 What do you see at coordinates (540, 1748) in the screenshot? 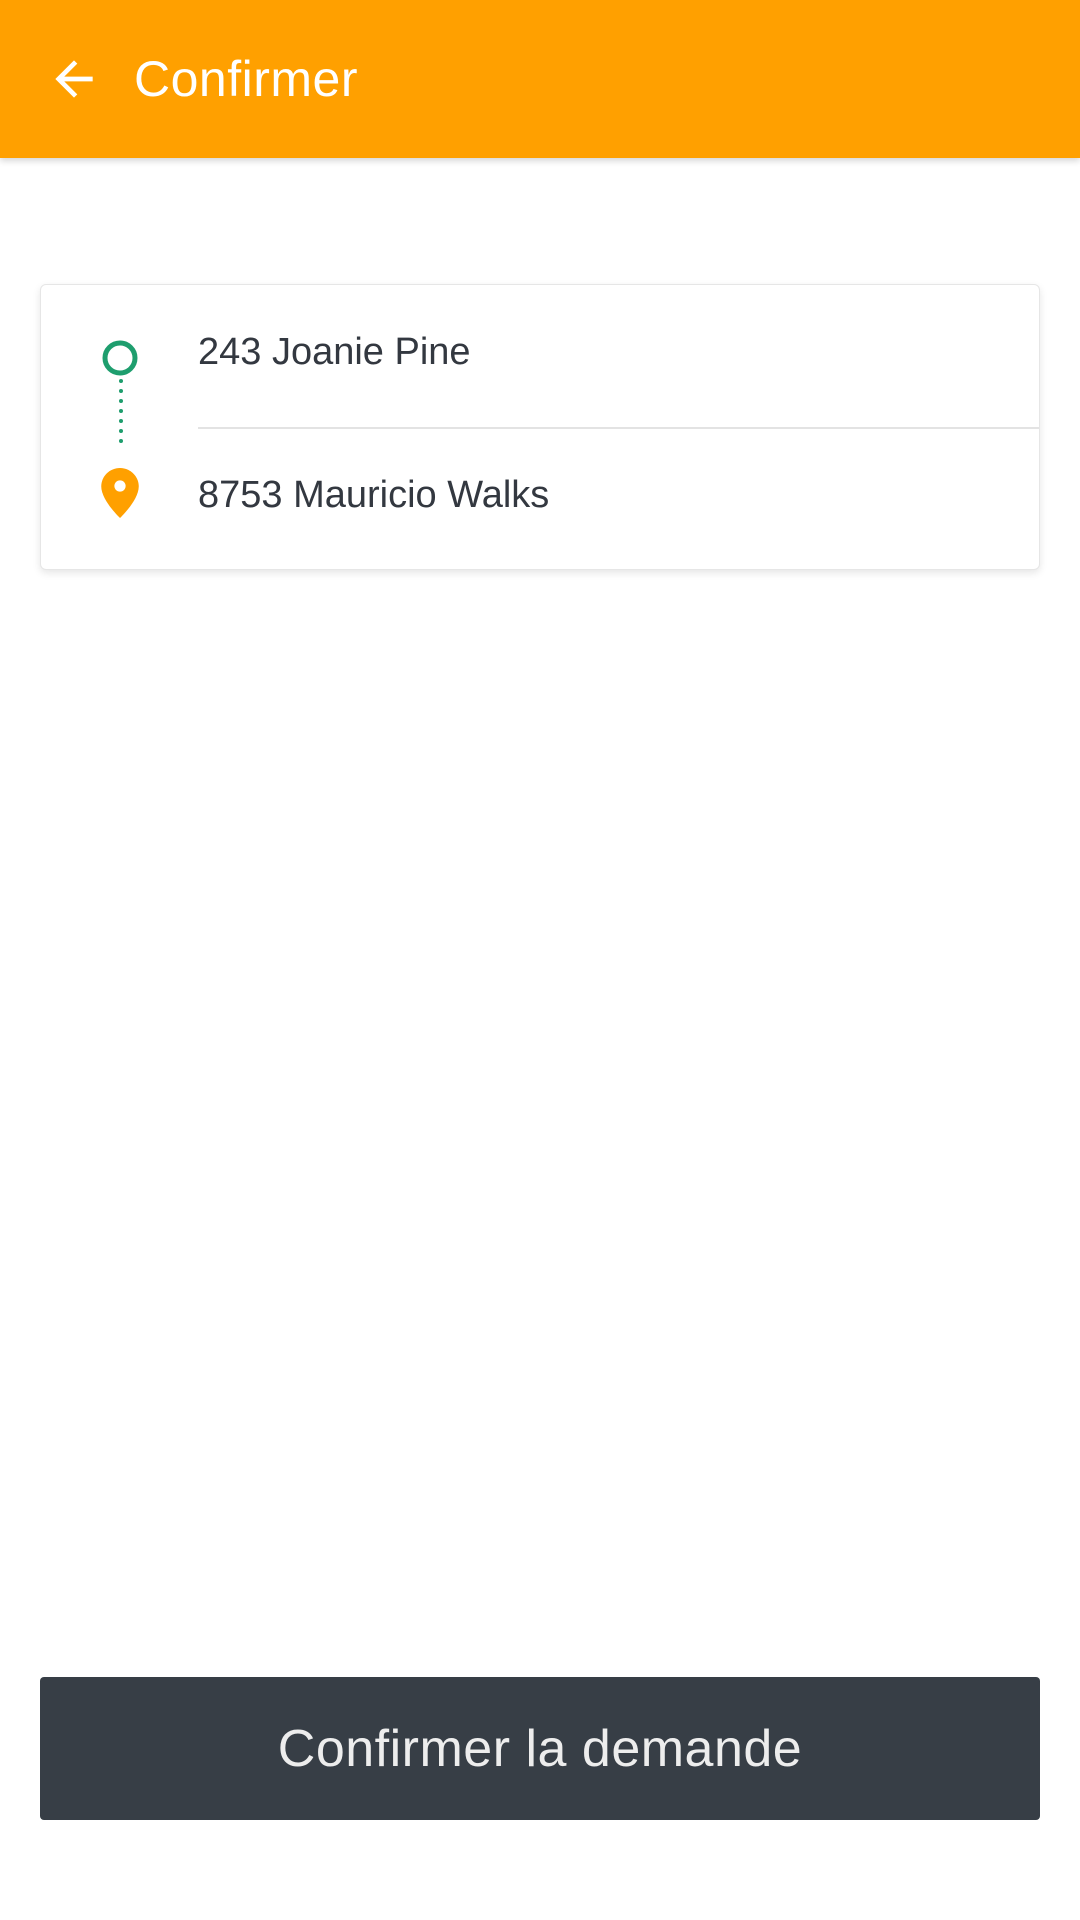
I see `confirm-request-button: Confirmer la demande` at bounding box center [540, 1748].